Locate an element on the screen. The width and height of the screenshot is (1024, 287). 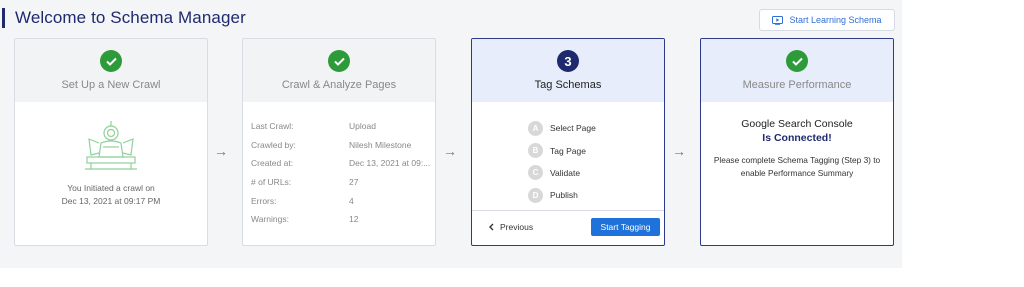
crawl-initiated-line1: You Initiated a crawl on is located at coordinates (111, 188).